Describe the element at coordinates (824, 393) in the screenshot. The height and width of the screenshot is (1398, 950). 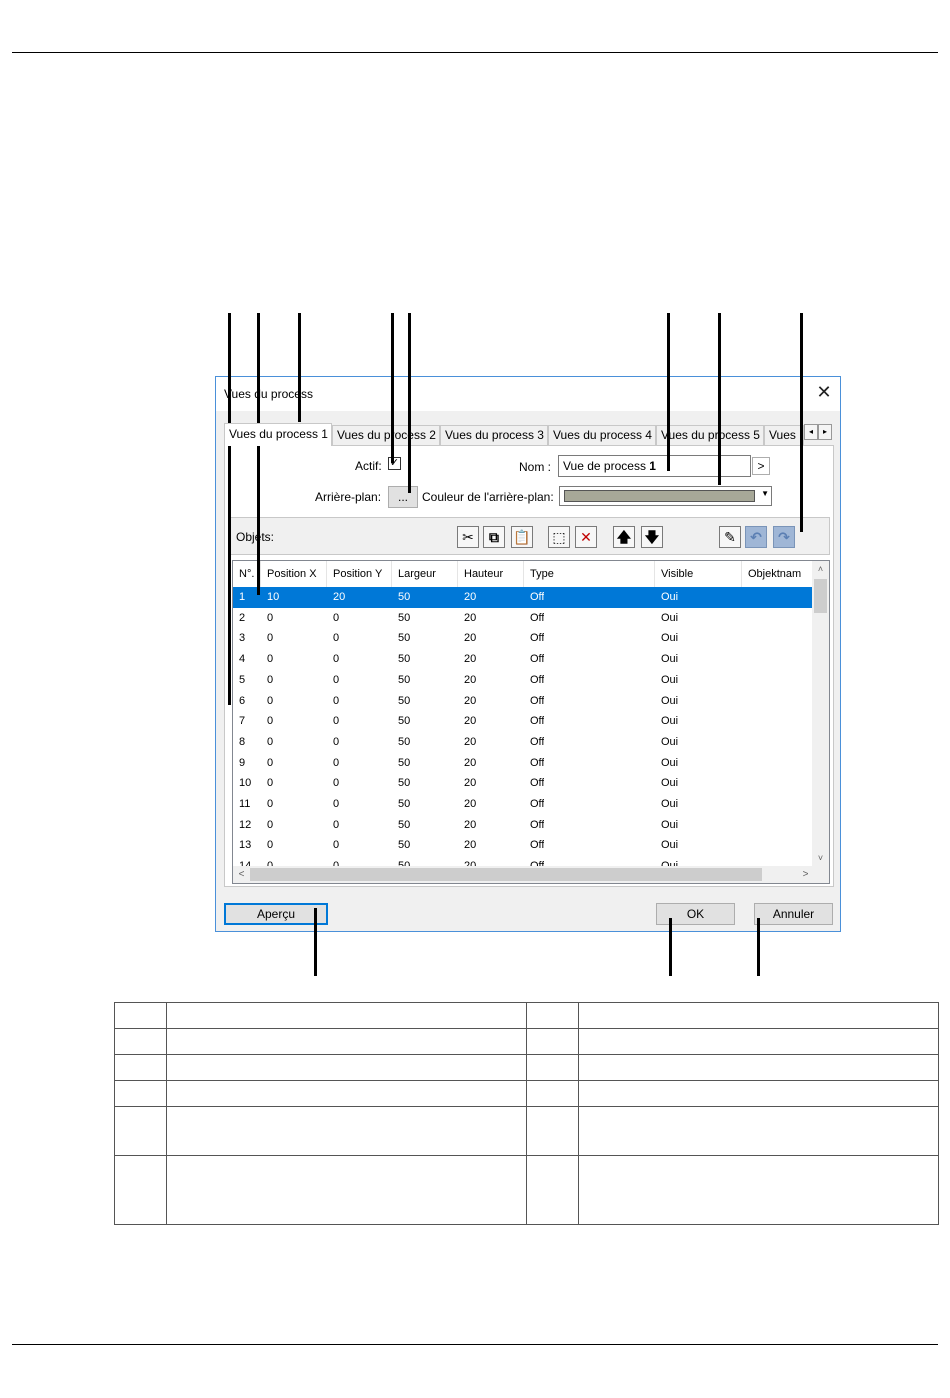
I see `close-icon: ✕` at that location.